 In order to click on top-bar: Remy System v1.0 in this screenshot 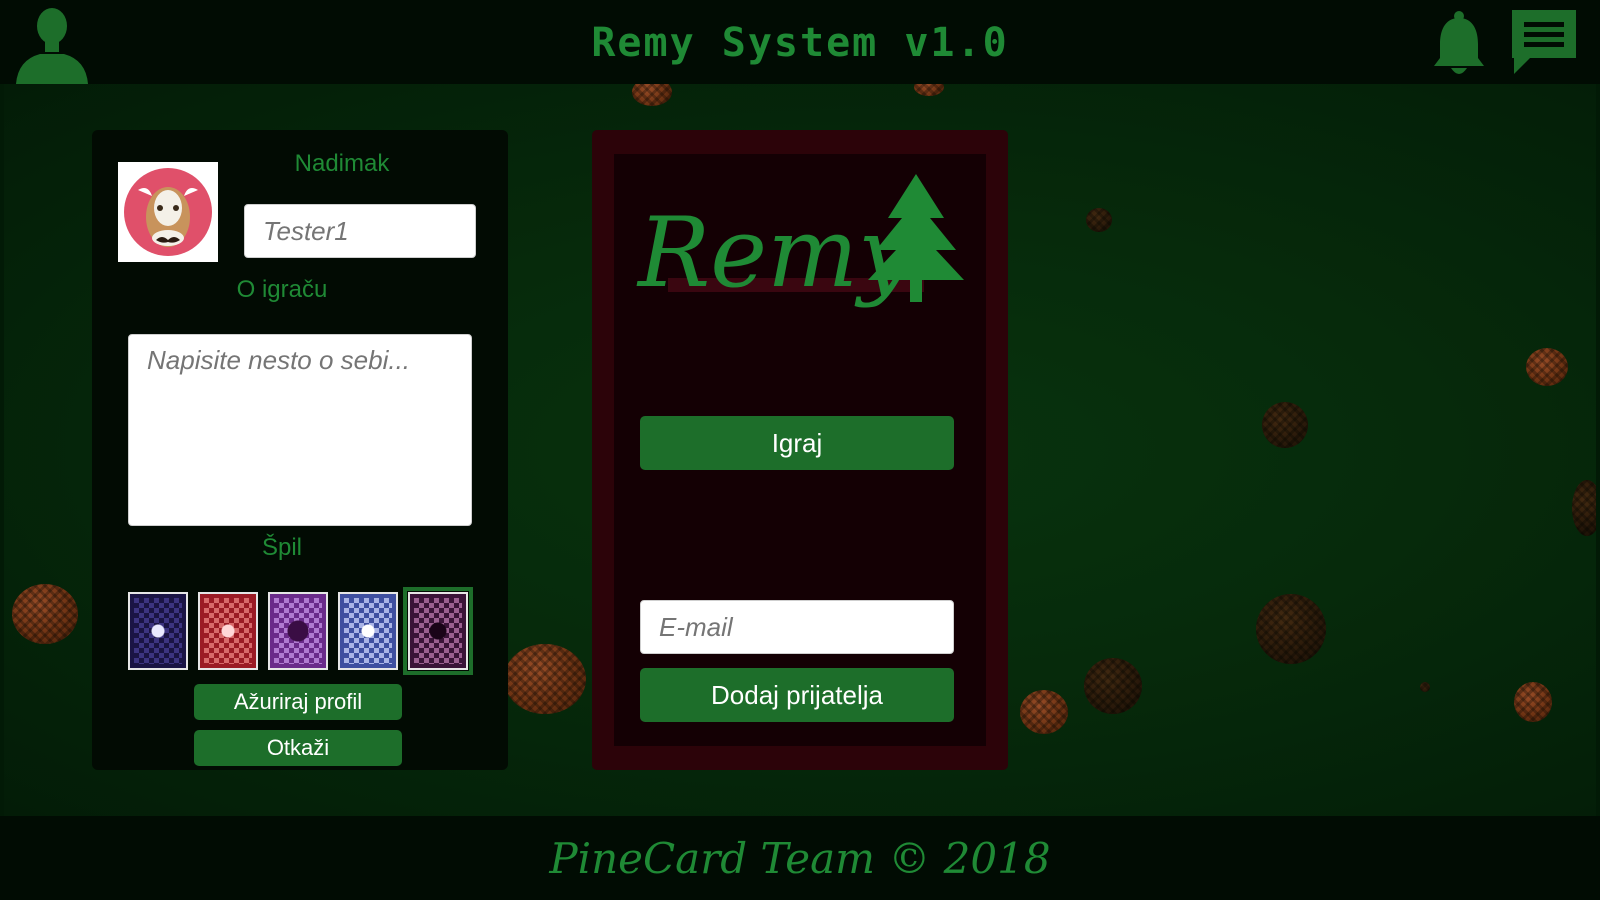, I will do `click(800, 42)`.